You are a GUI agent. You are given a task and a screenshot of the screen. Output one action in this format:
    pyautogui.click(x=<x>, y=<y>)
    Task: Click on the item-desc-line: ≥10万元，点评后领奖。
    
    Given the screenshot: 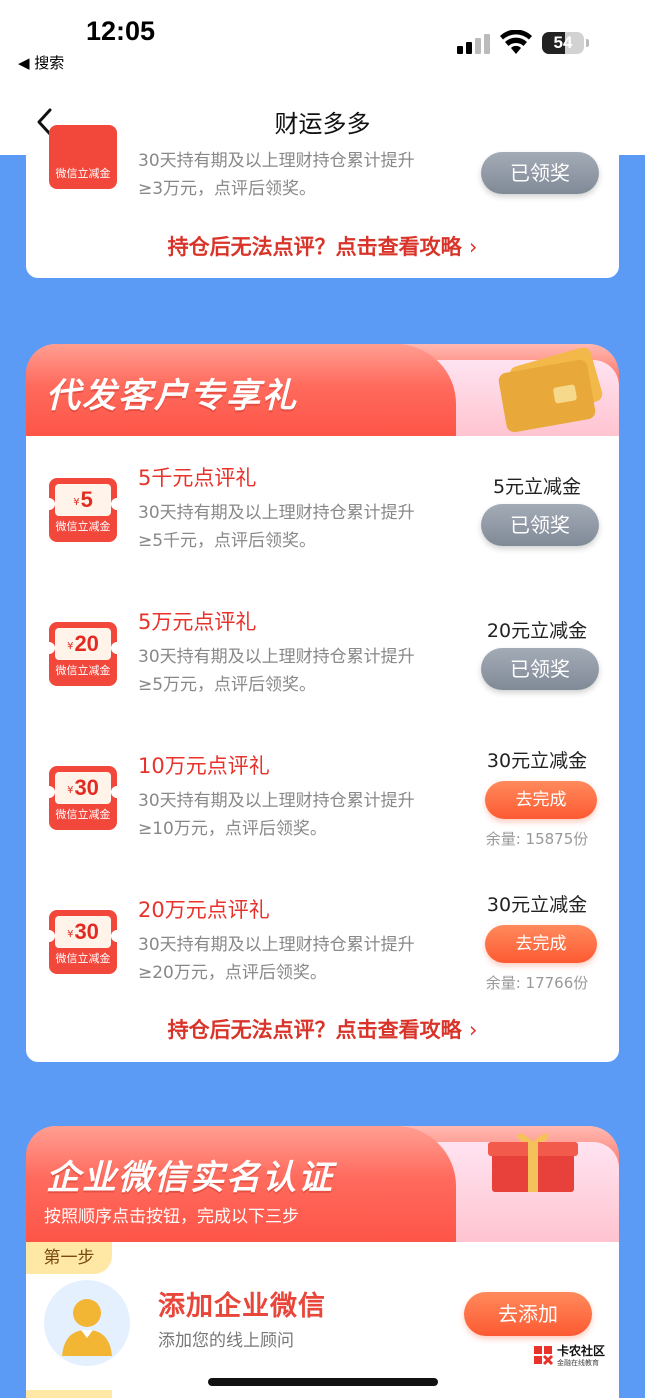 What is the action you would take?
    pyautogui.click(x=232, y=829)
    